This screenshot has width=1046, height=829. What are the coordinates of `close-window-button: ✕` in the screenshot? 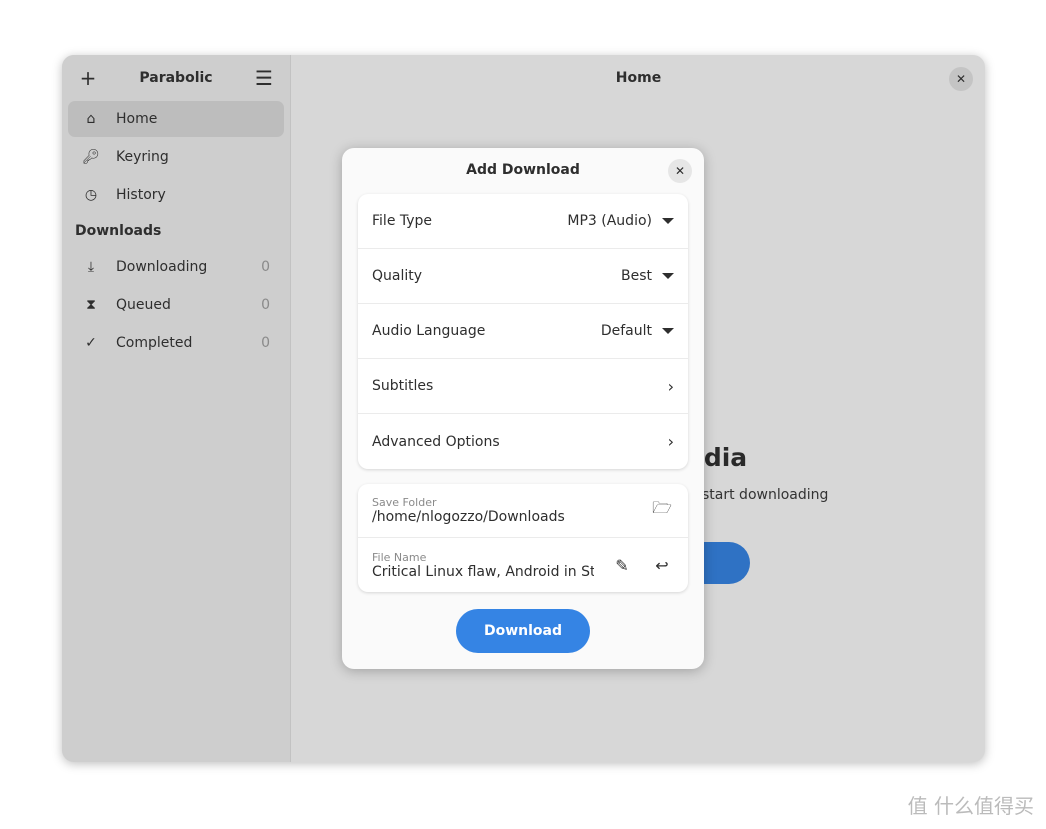 It's located at (961, 79).